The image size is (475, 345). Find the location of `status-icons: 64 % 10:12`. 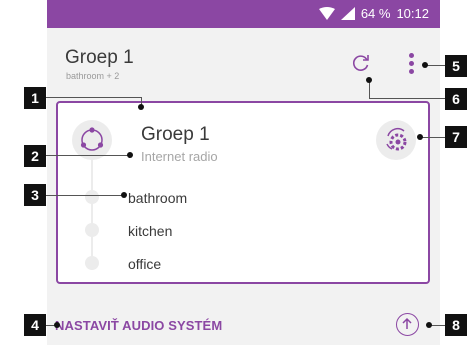

status-icons: 64 % 10:12 is located at coordinates (373, 13).